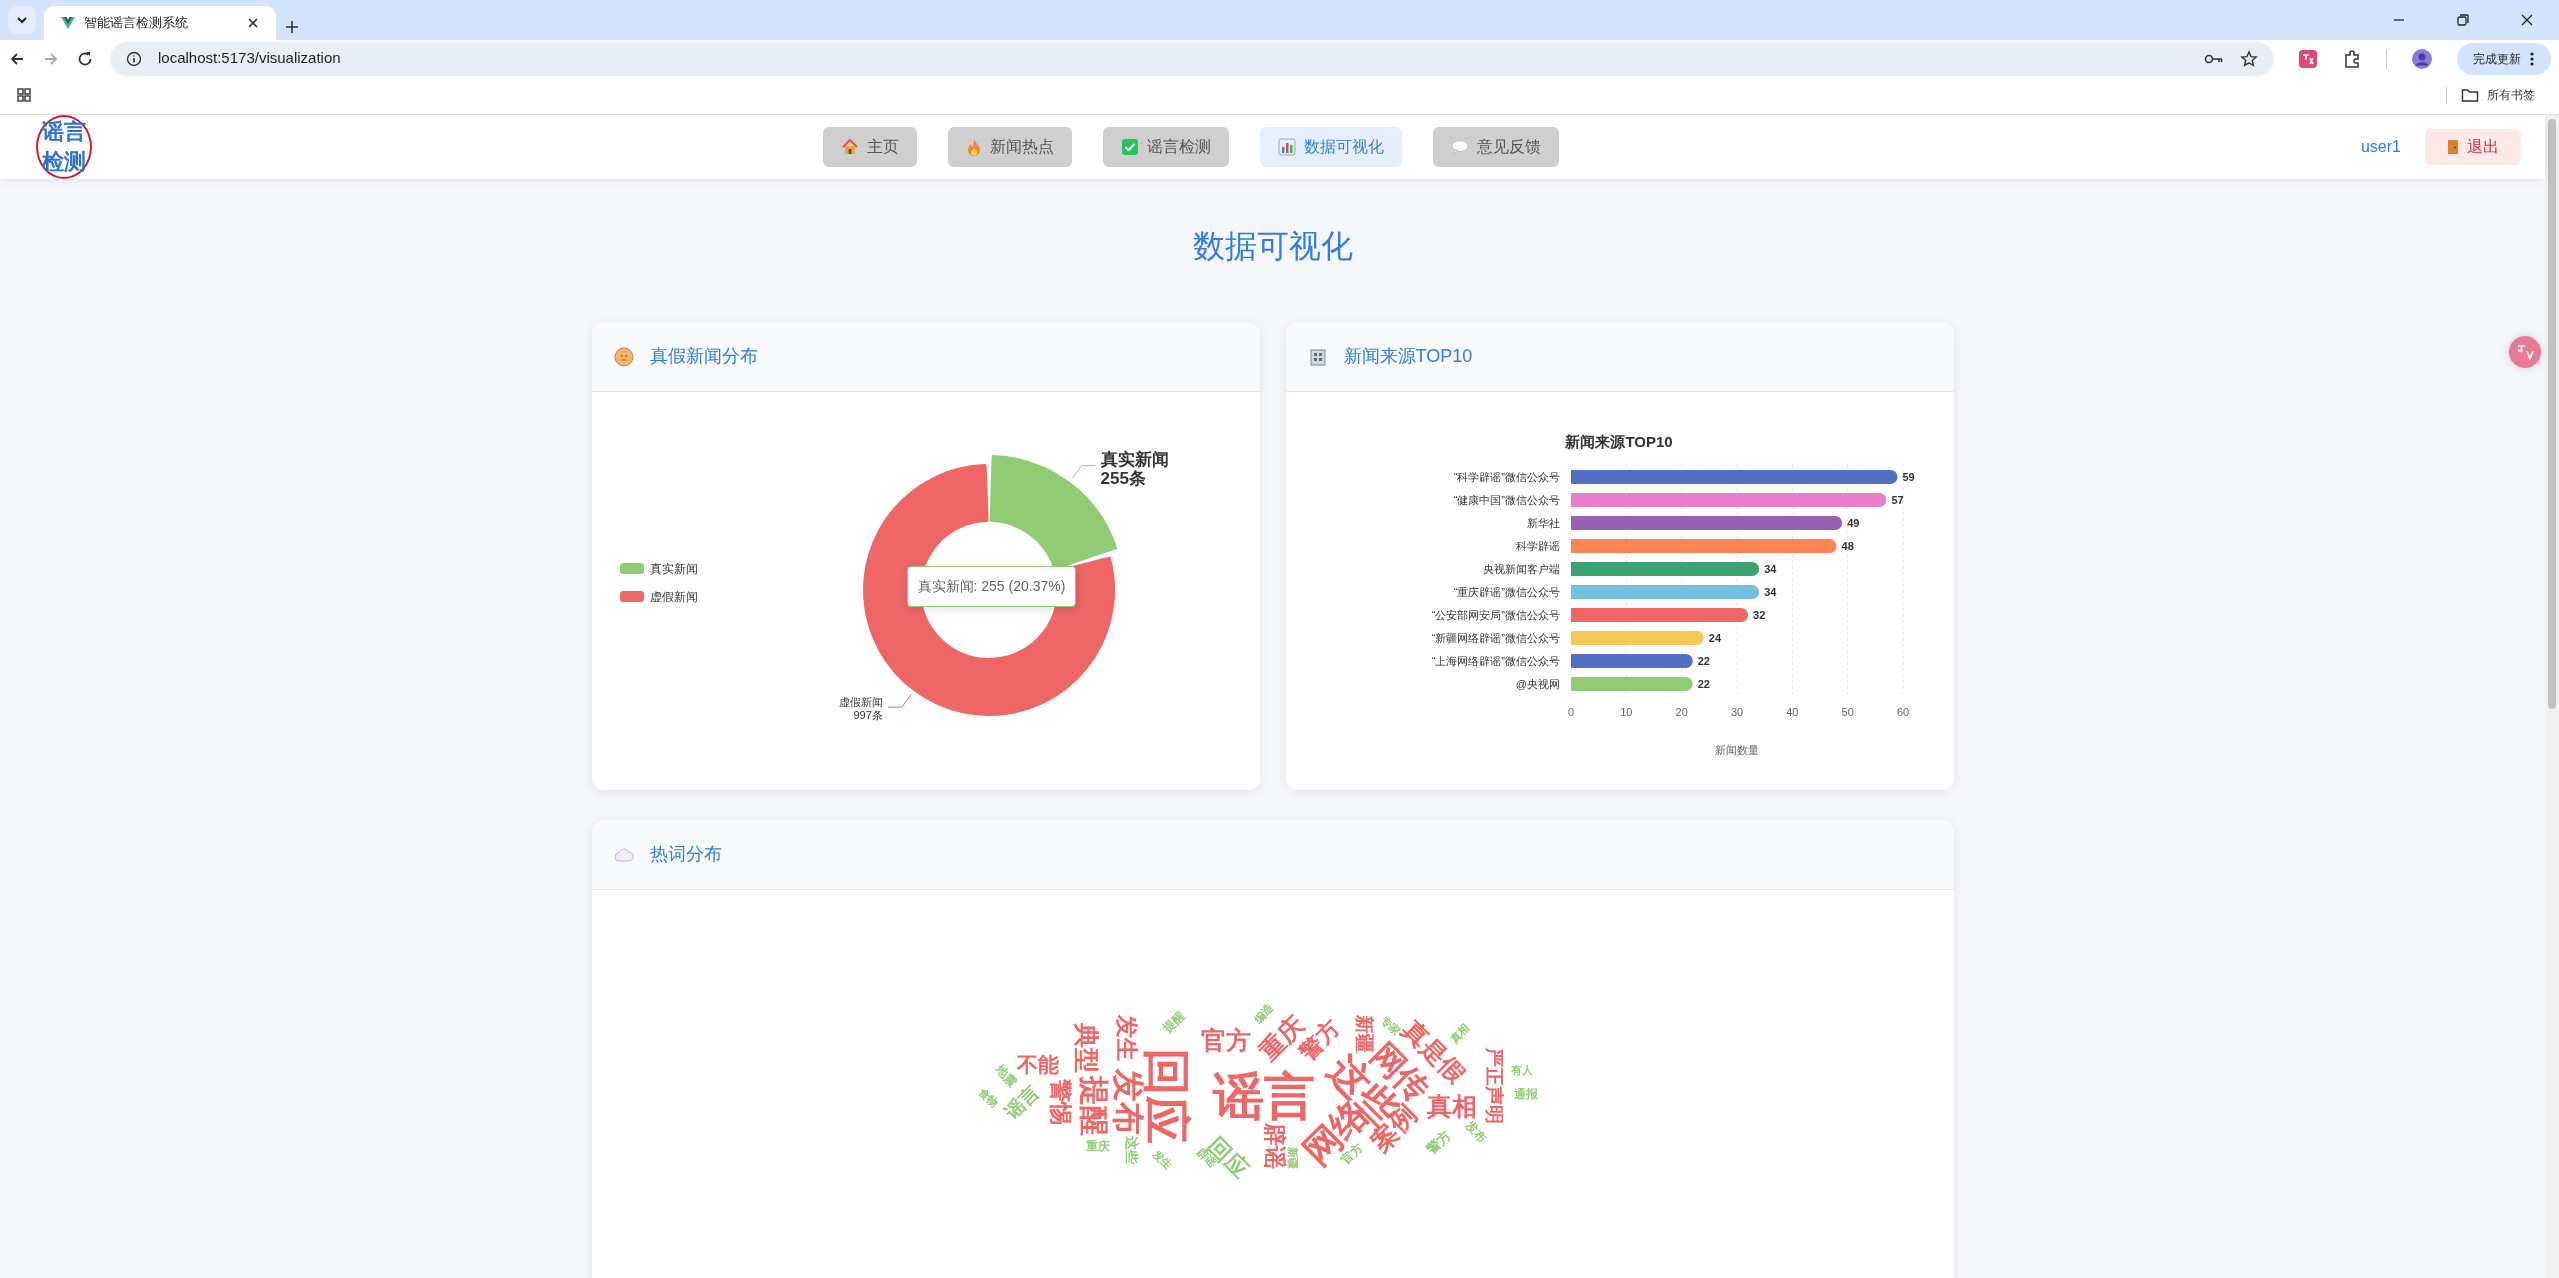 This screenshot has width=2559, height=1278. What do you see at coordinates (860, 709) in the screenshot?
I see `slice-label: 虚假新闻 997条` at bounding box center [860, 709].